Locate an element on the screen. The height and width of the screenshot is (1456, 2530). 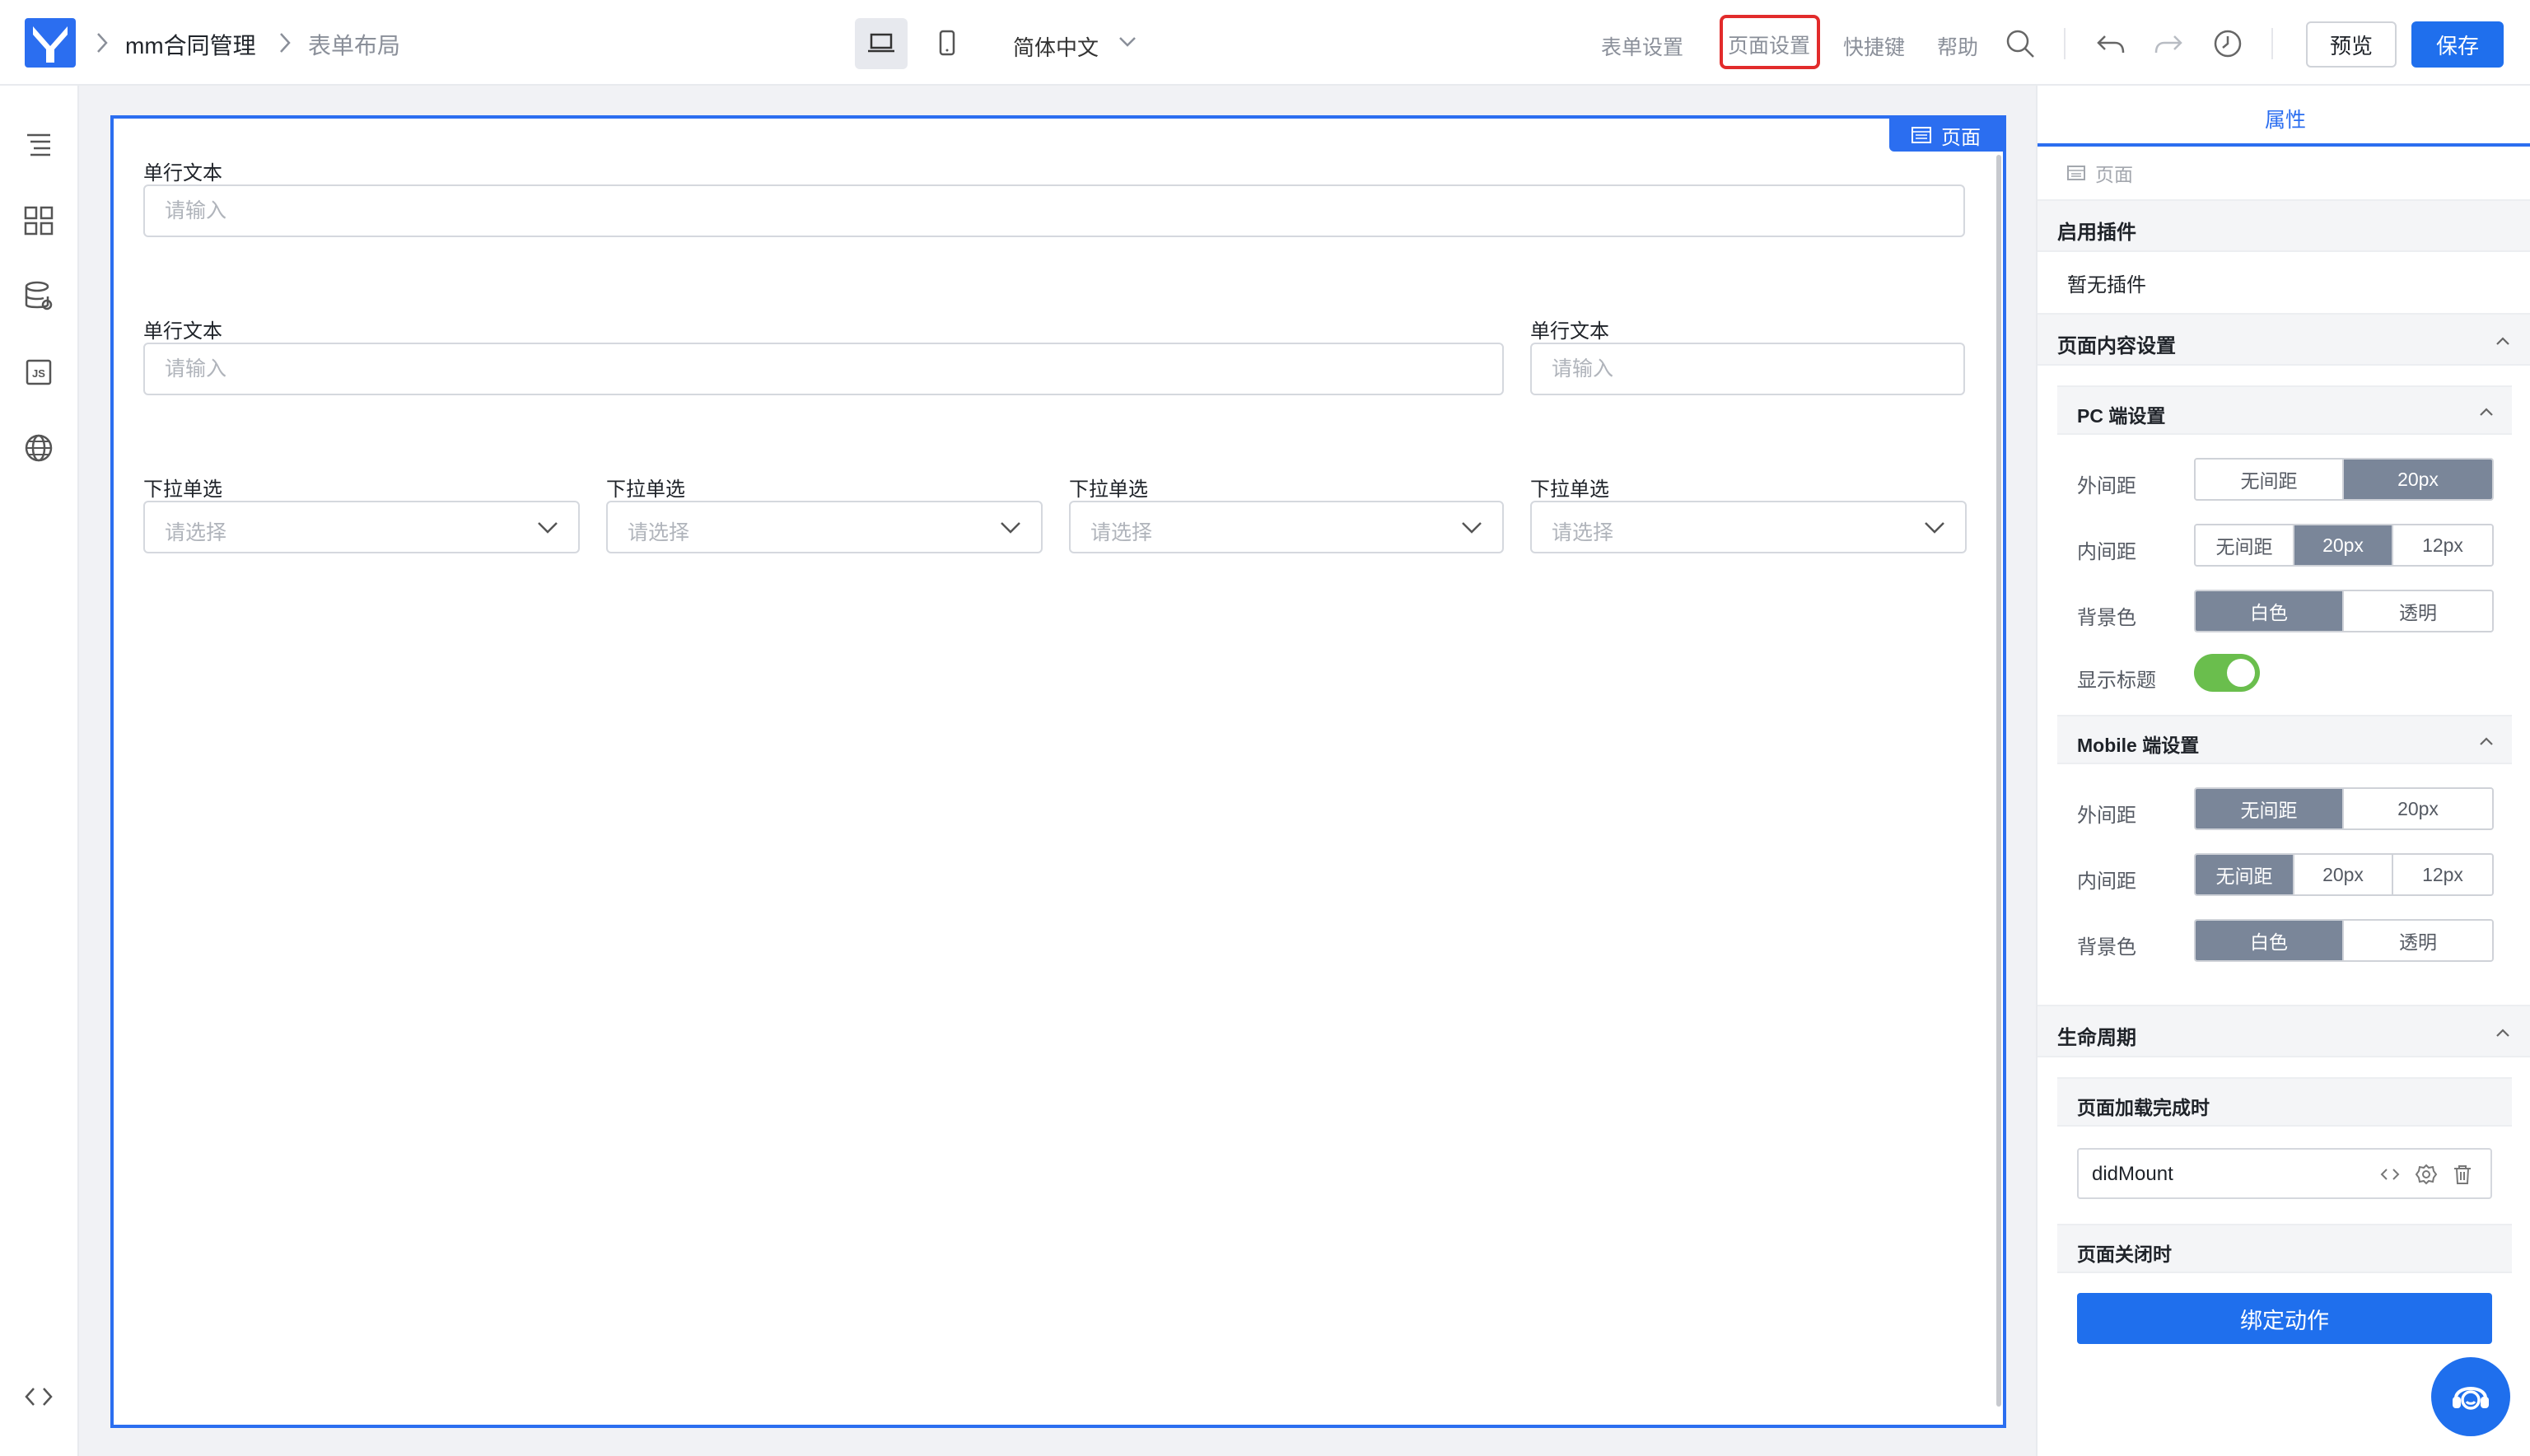
headset-icon is located at coordinates (2471, 1398).